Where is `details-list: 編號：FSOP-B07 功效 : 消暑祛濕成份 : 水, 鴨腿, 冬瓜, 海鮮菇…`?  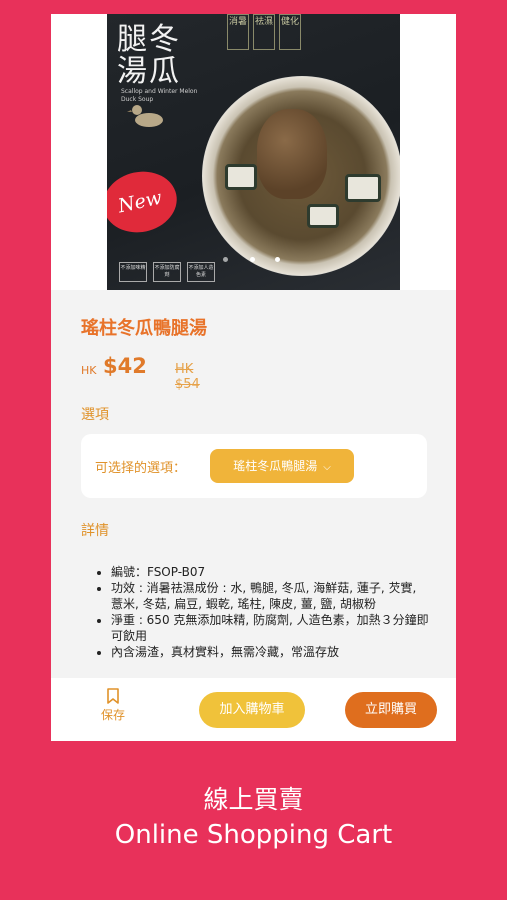 details-list: 編號：FSOP-B07 功效 : 消暑祛濕成份 : 水, 鴨腿, 冬瓜, 海鮮菇… is located at coordinates (264, 612).